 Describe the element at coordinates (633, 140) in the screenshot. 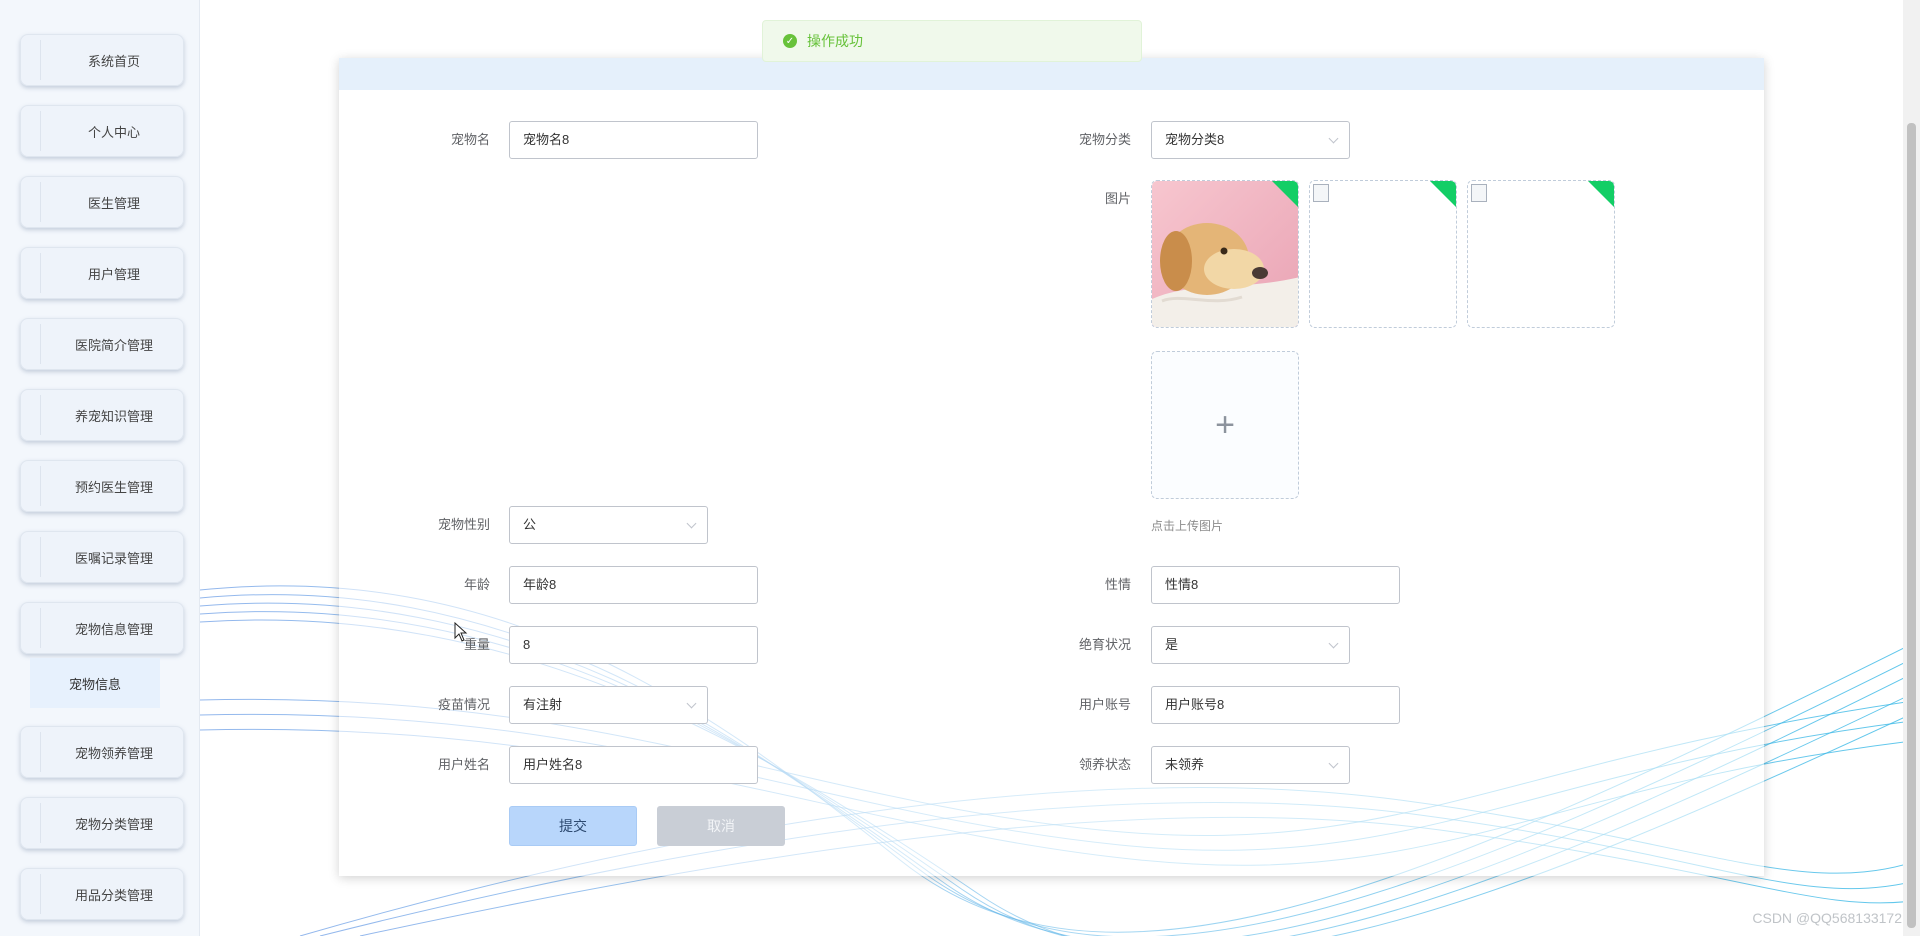

I see `pet-name-input: 宠物名8` at that location.